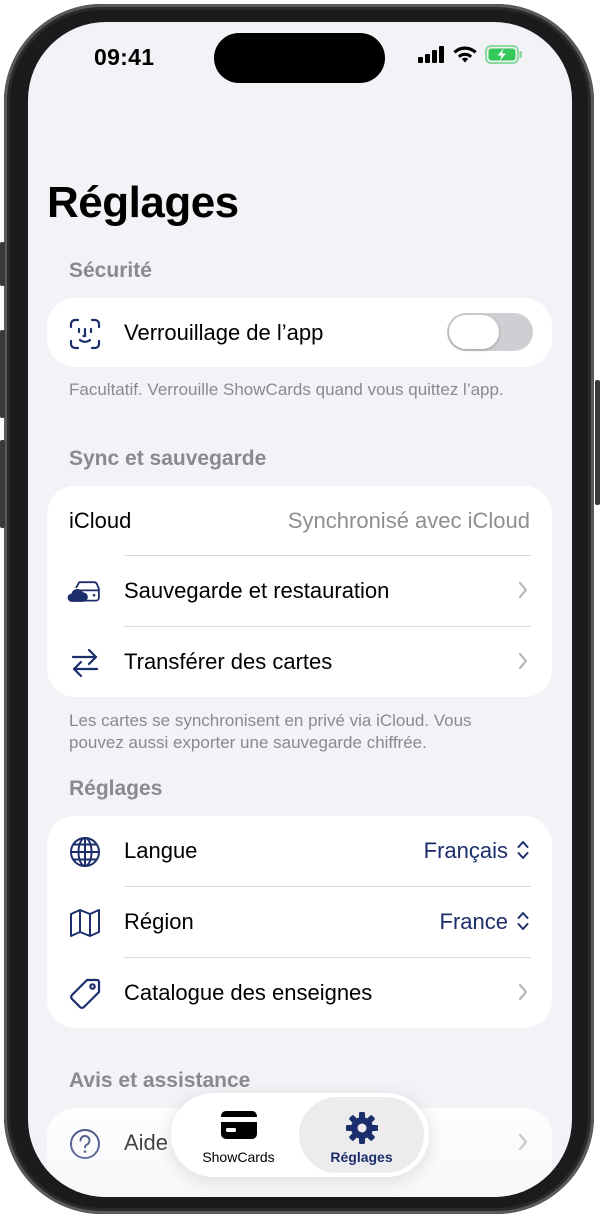 This screenshot has width=600, height=1219. Describe the element at coordinates (361, 1128) in the screenshot. I see `gear-icon` at that location.